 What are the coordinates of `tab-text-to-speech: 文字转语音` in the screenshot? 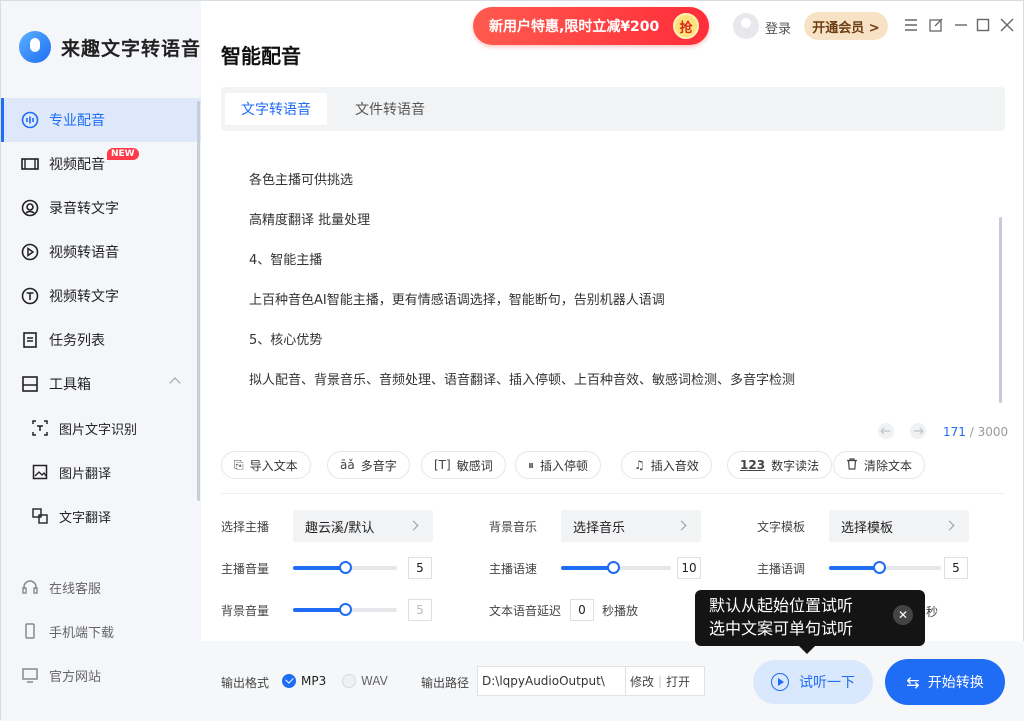 It's located at (276, 109).